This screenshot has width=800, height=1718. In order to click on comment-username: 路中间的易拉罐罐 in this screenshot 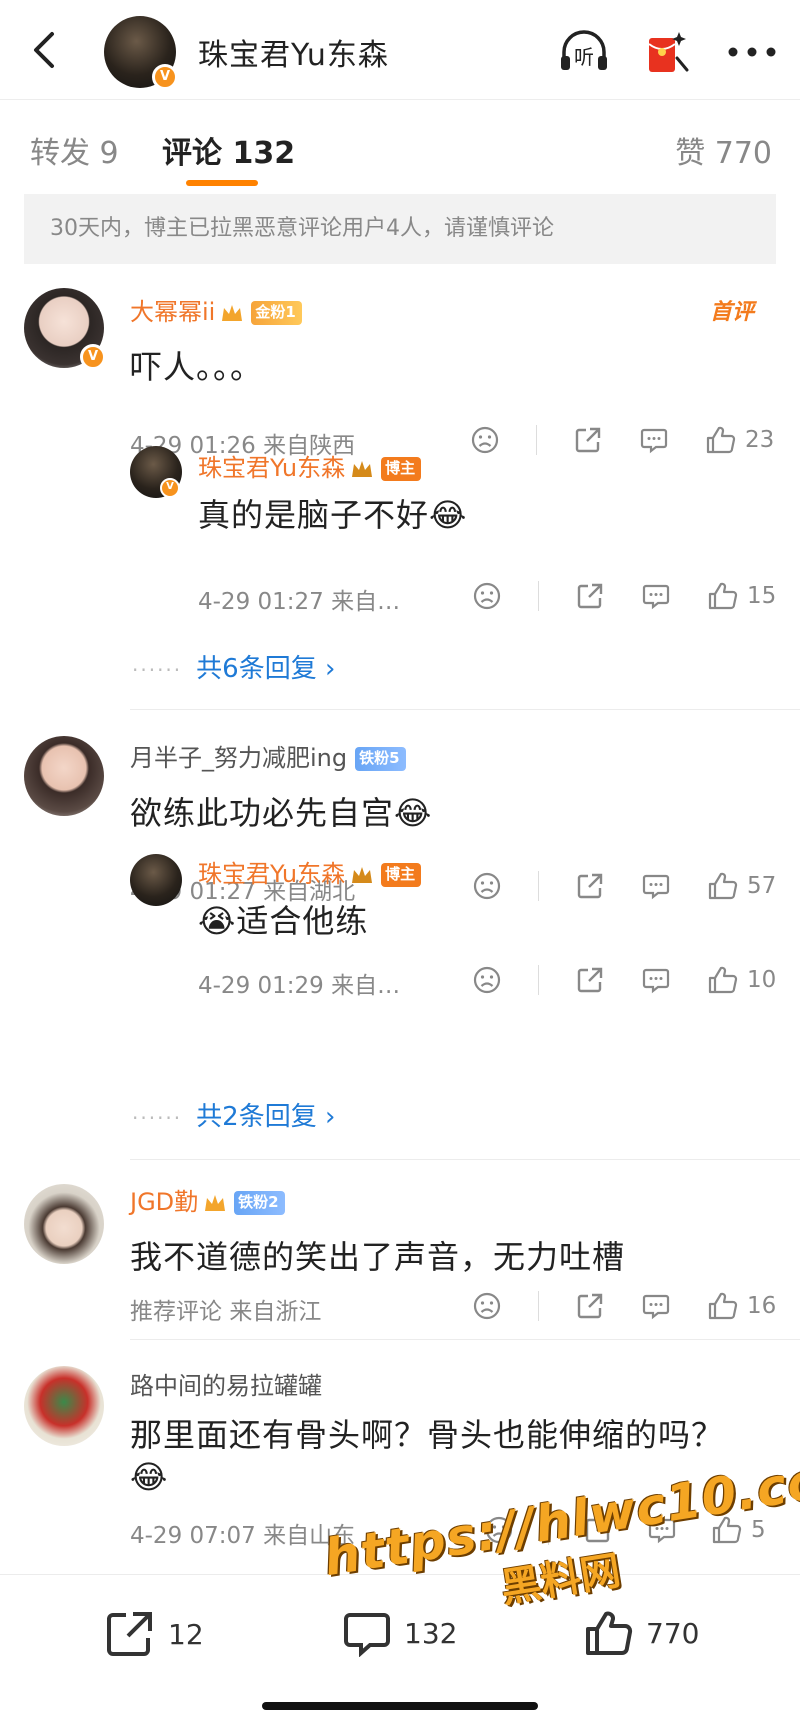, I will do `click(226, 1383)`.